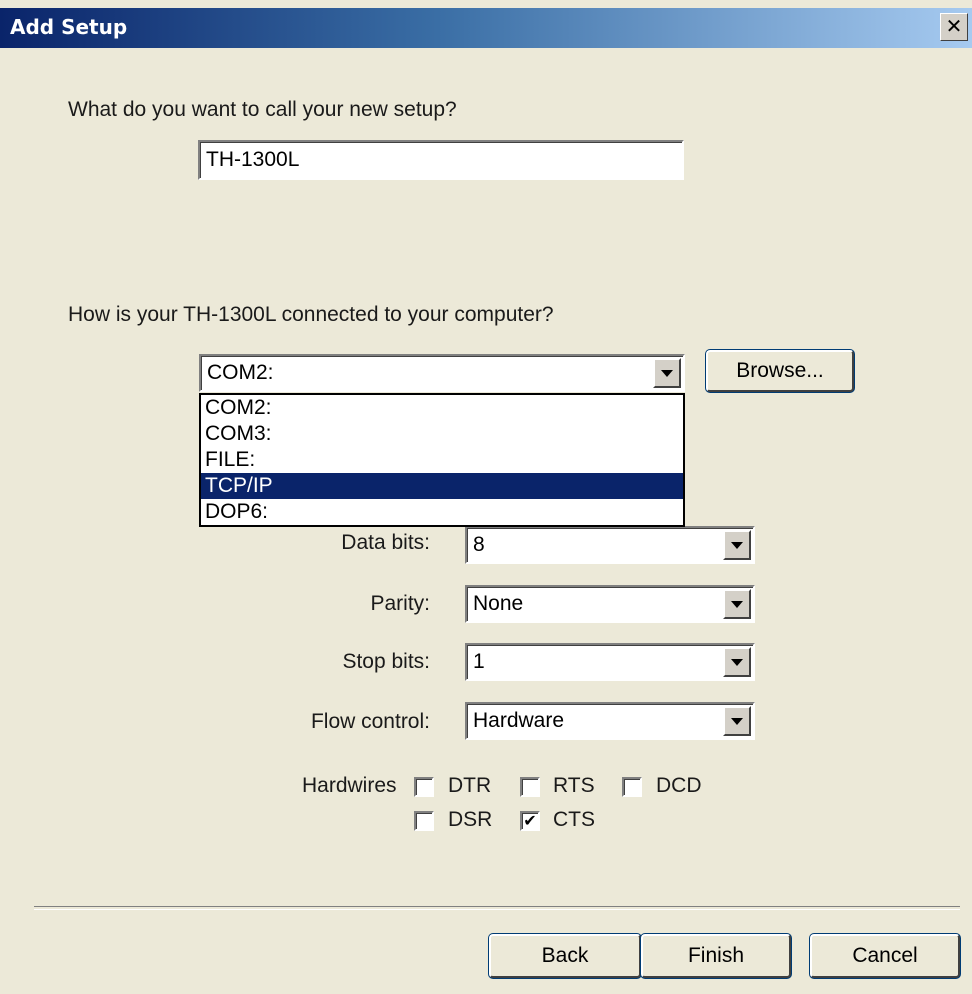 Image resolution: width=972 pixels, height=994 pixels. I want to click on port-select-value: COM2:, so click(240, 372).